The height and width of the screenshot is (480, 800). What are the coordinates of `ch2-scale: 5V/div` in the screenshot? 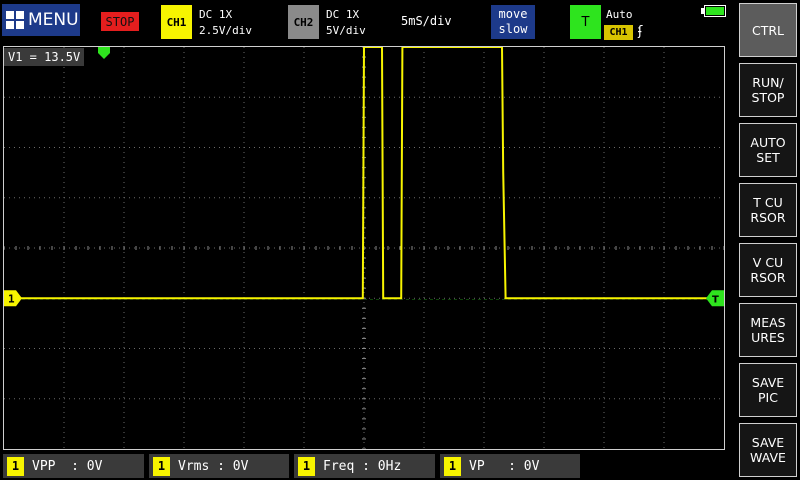 It's located at (346, 30).